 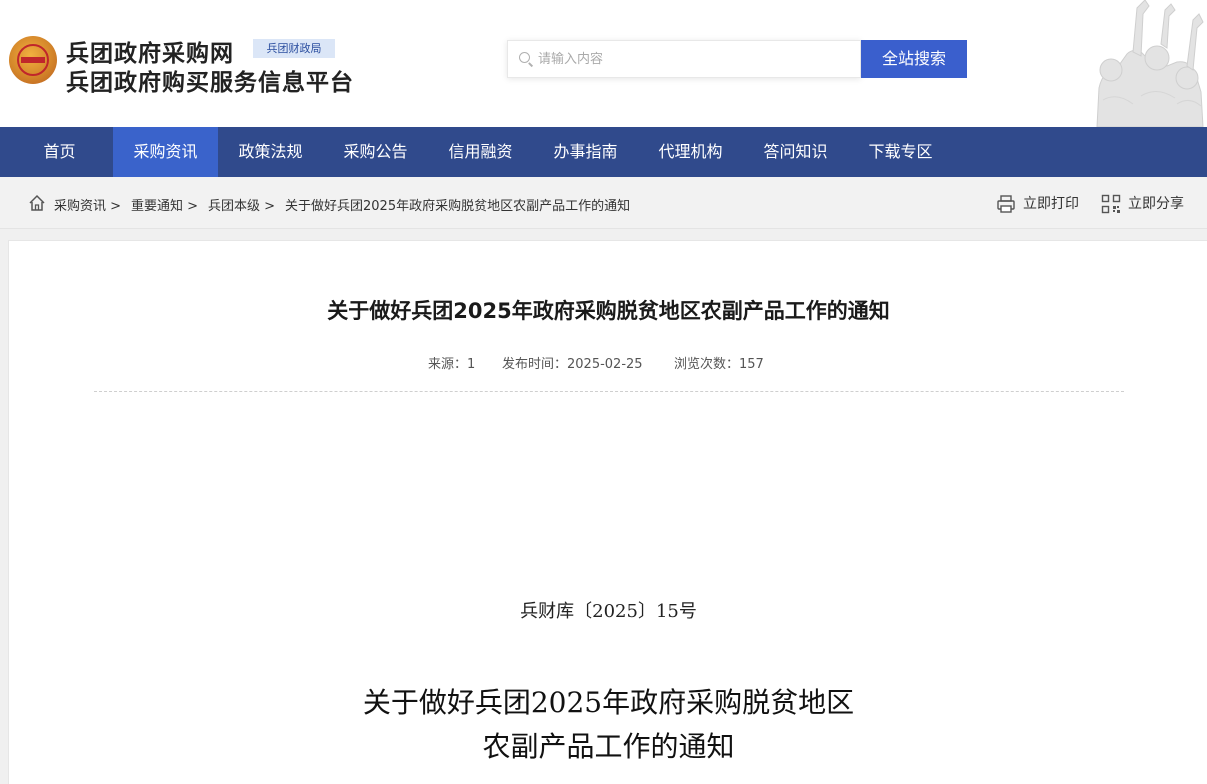 What do you see at coordinates (795, 152) in the screenshot?
I see `nav-item-qa: 答问知识` at bounding box center [795, 152].